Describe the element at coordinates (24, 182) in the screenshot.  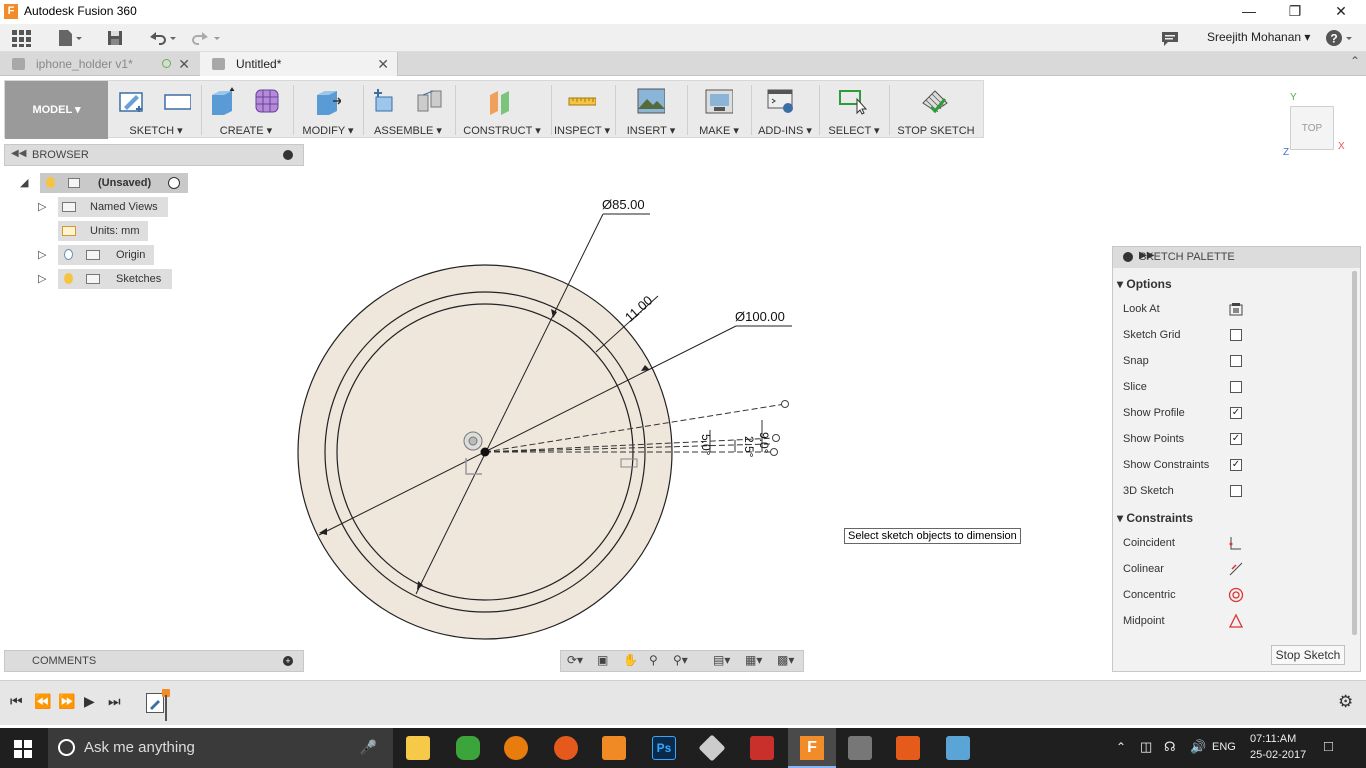
I see `collapse-root-icon: ◢` at that location.